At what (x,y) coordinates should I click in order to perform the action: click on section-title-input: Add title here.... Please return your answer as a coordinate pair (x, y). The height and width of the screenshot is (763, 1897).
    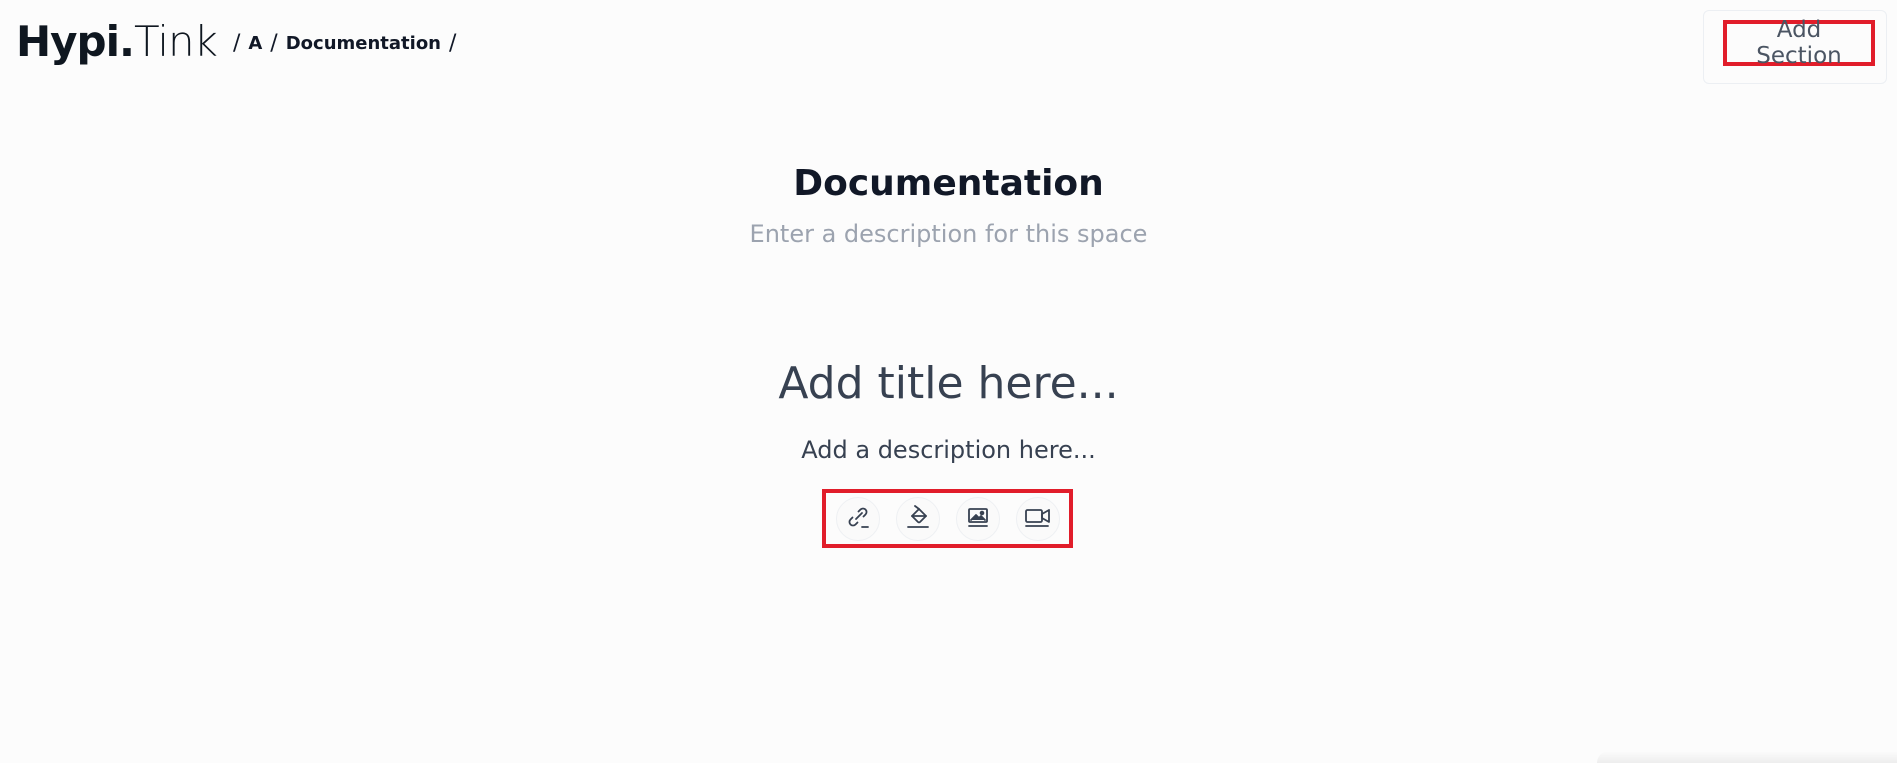
    Looking at the image, I should click on (948, 383).